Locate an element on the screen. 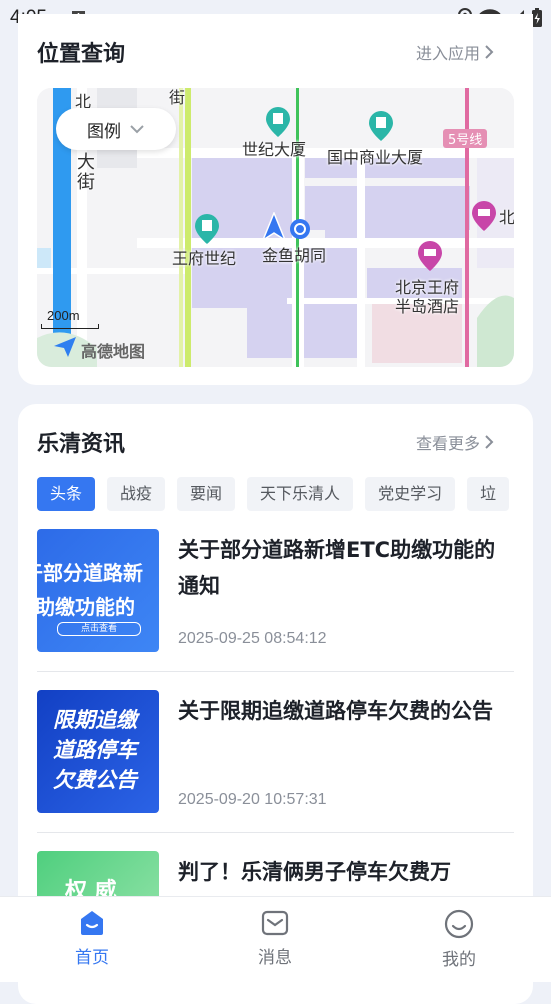 Image resolution: width=551 pixels, height=1004 pixels. news-date: 2025-09-25 08:54:12 is located at coordinates (252, 638).